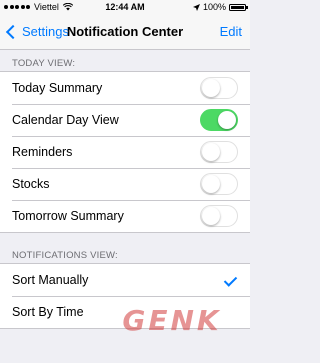 This screenshot has height=363, width=320. Describe the element at coordinates (125, 216) in the screenshot. I see `tomorrow-summary-row: Tomorrow Summary` at that location.